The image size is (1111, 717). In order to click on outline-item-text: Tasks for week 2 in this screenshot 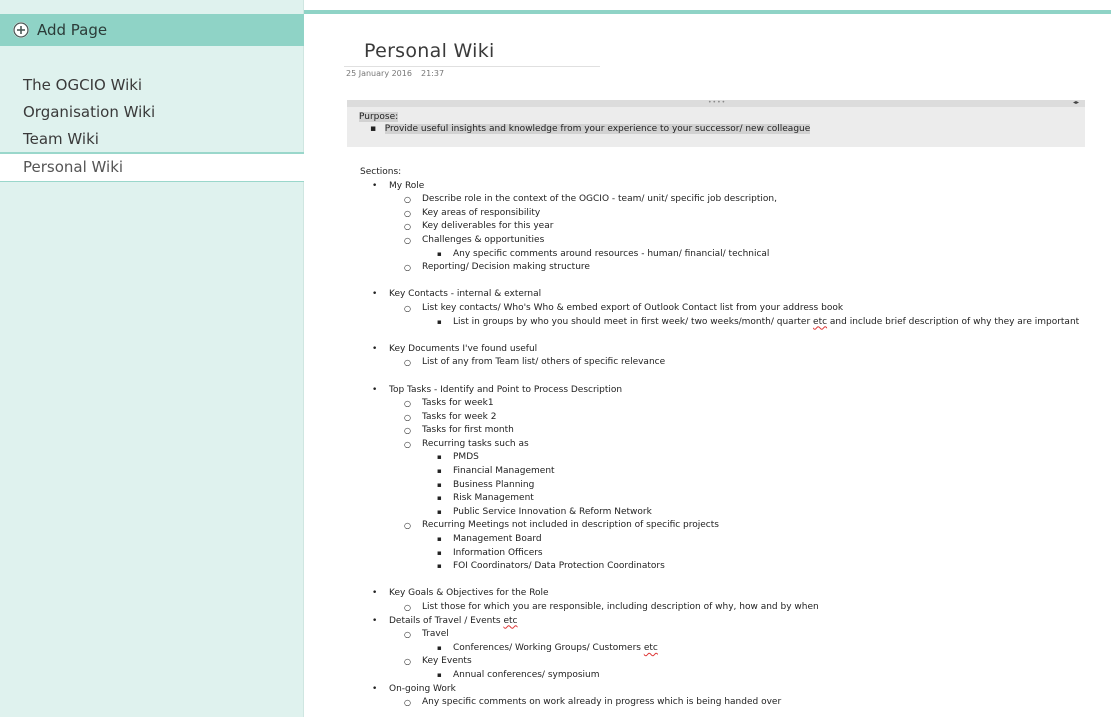, I will do `click(459, 416)`.